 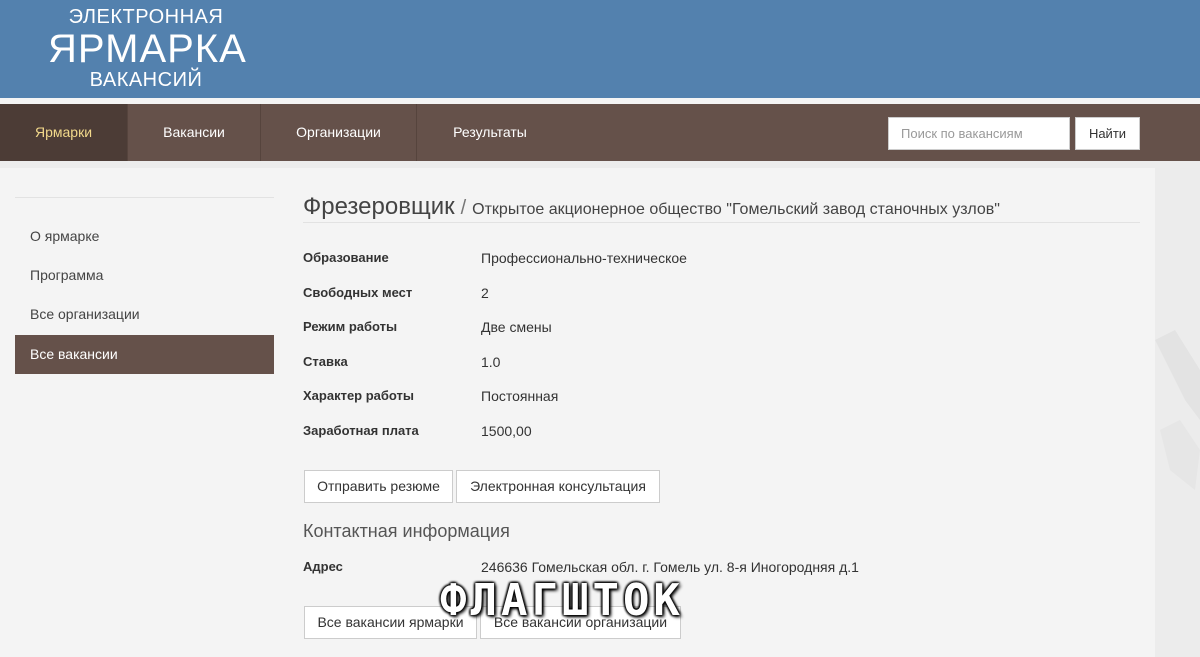 What do you see at coordinates (558, 486) in the screenshot?
I see `consultation-button: Электронная консультация` at bounding box center [558, 486].